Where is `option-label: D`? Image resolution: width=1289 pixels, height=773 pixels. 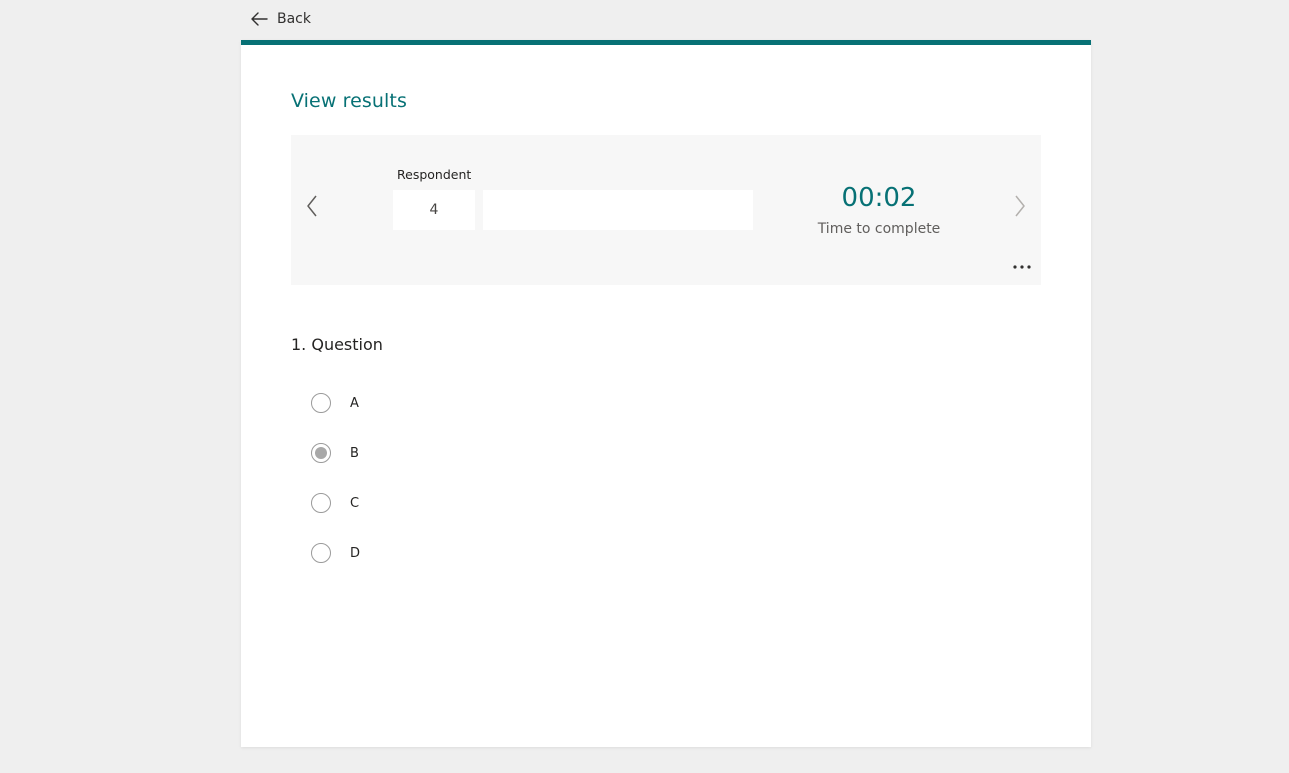 option-label: D is located at coordinates (355, 553).